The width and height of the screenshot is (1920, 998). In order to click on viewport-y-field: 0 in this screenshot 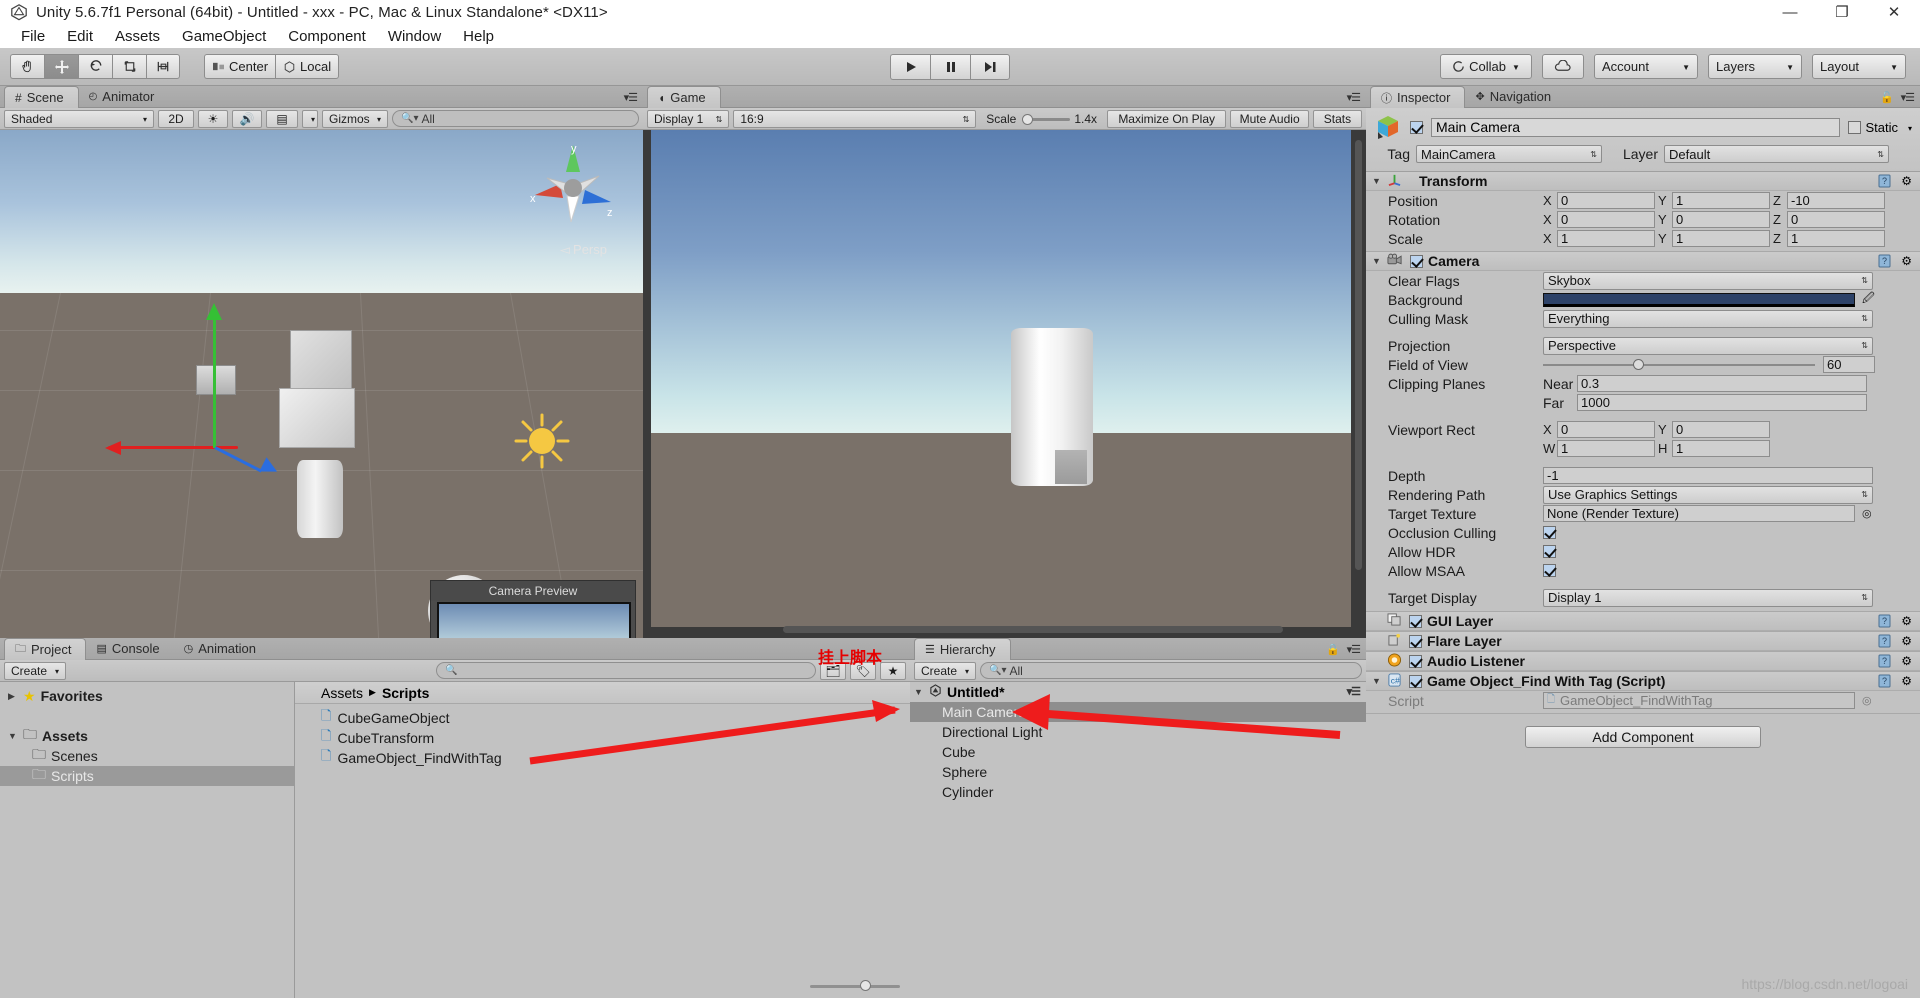, I will do `click(1721, 429)`.